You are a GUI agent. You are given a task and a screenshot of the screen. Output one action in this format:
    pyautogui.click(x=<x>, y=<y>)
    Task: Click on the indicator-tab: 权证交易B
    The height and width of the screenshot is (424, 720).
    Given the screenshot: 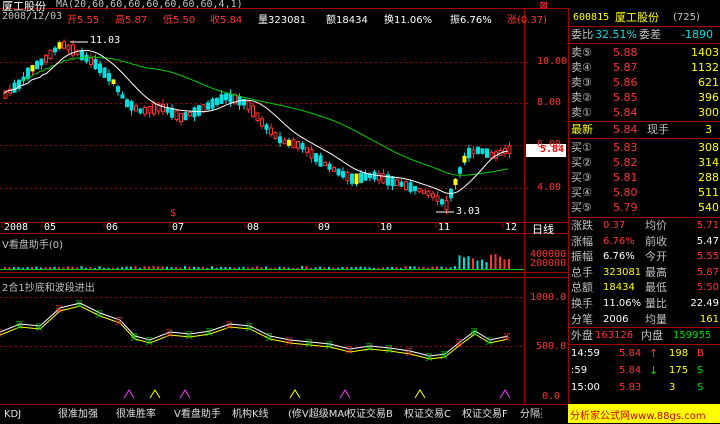 What is the action you would take?
    pyautogui.click(x=375, y=414)
    